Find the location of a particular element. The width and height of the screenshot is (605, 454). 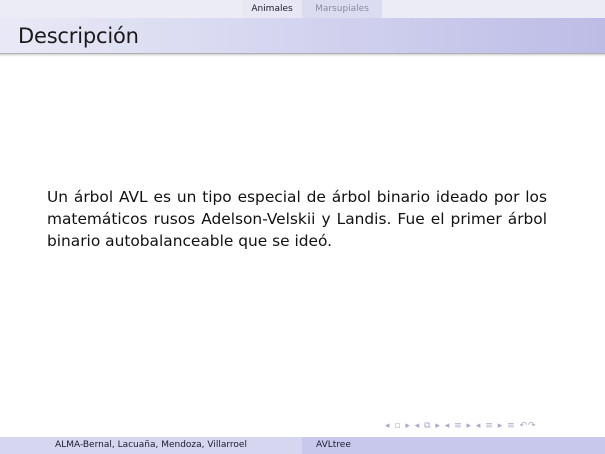

nav-section-marsupiales: Marsupiales is located at coordinates (342, 9).